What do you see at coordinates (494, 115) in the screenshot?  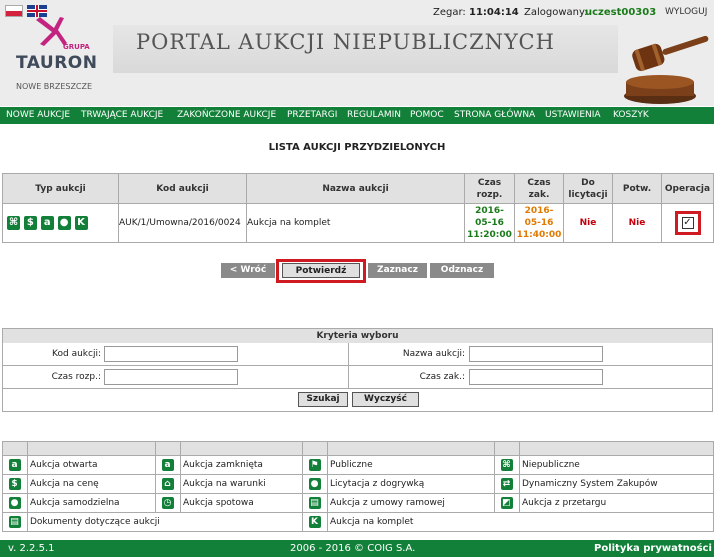 I see `menu-home: STRONA GŁÓWNA` at bounding box center [494, 115].